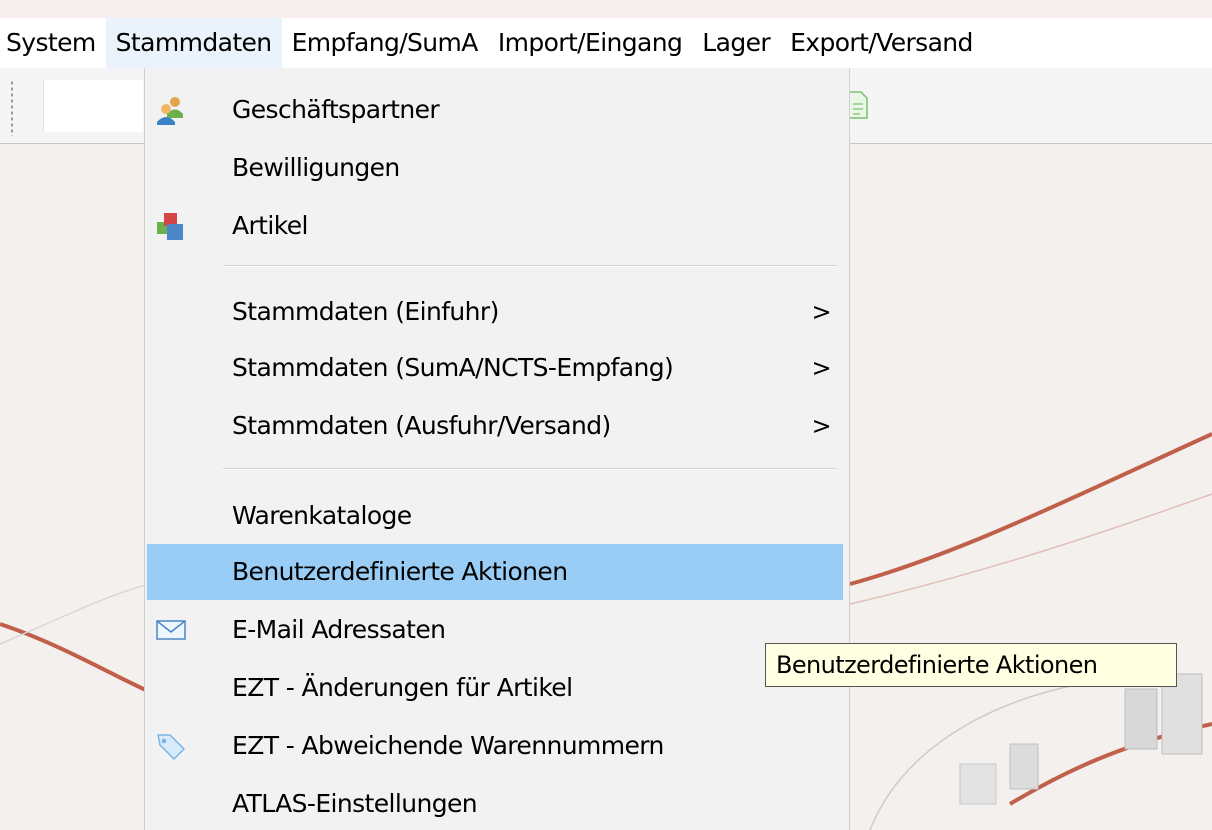  What do you see at coordinates (53, 43) in the screenshot?
I see `menu-system: System` at bounding box center [53, 43].